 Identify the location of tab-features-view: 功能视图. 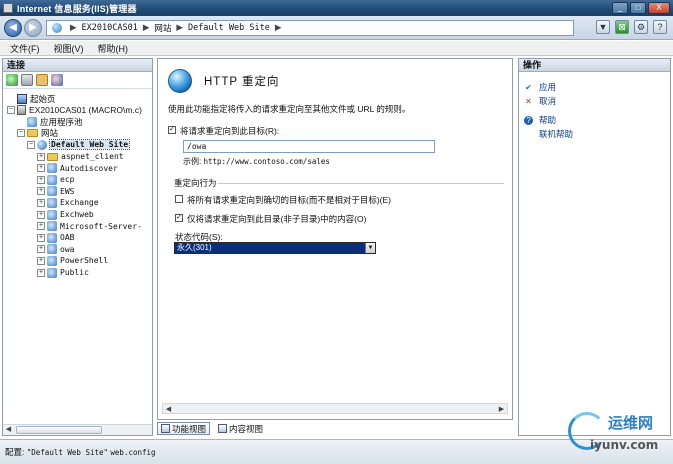
(184, 428).